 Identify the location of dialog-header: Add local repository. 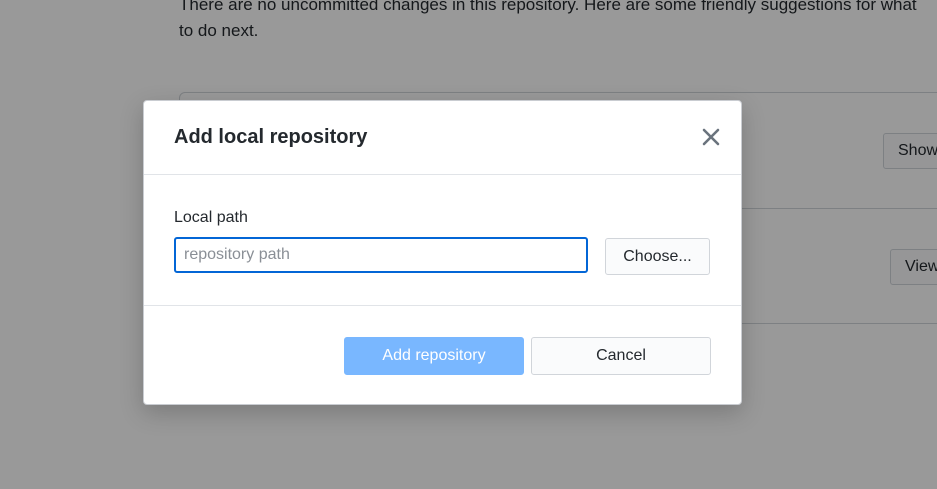
(442, 138).